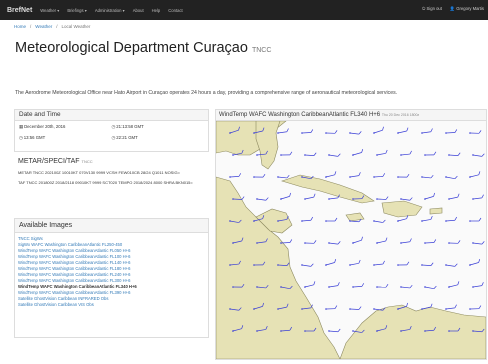  What do you see at coordinates (30, 28) in the screenshot?
I see `breadcrumb-sep-1: /` at bounding box center [30, 28].